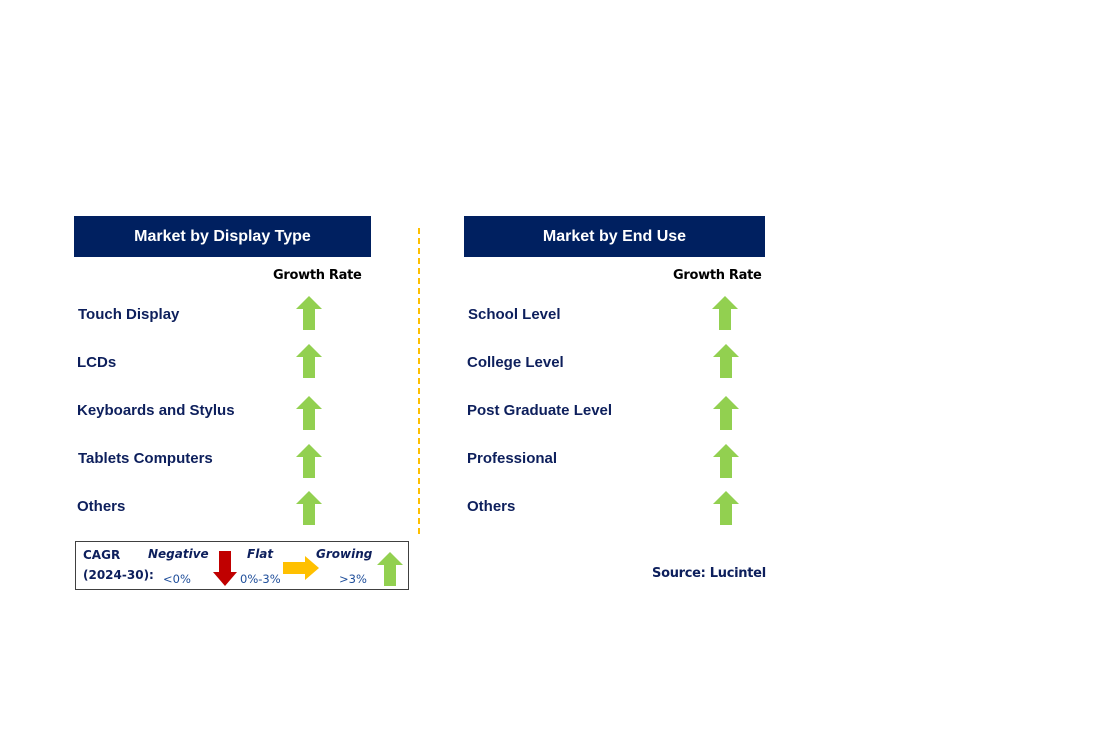  I want to click on legend-flat-title: Flat, so click(260, 554).